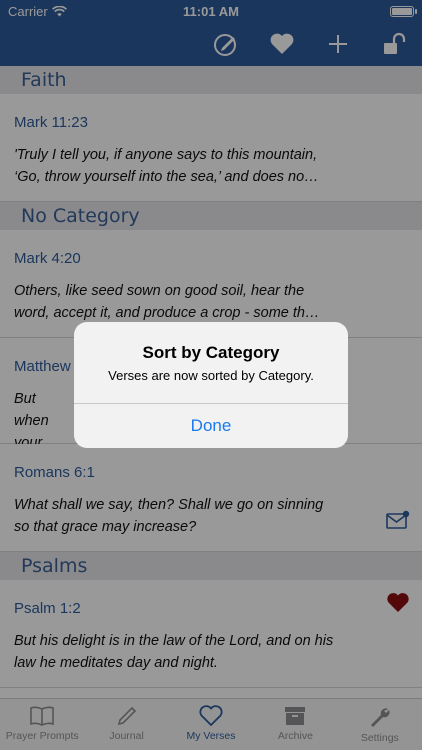  I want to click on done-button: Done, so click(211, 426).